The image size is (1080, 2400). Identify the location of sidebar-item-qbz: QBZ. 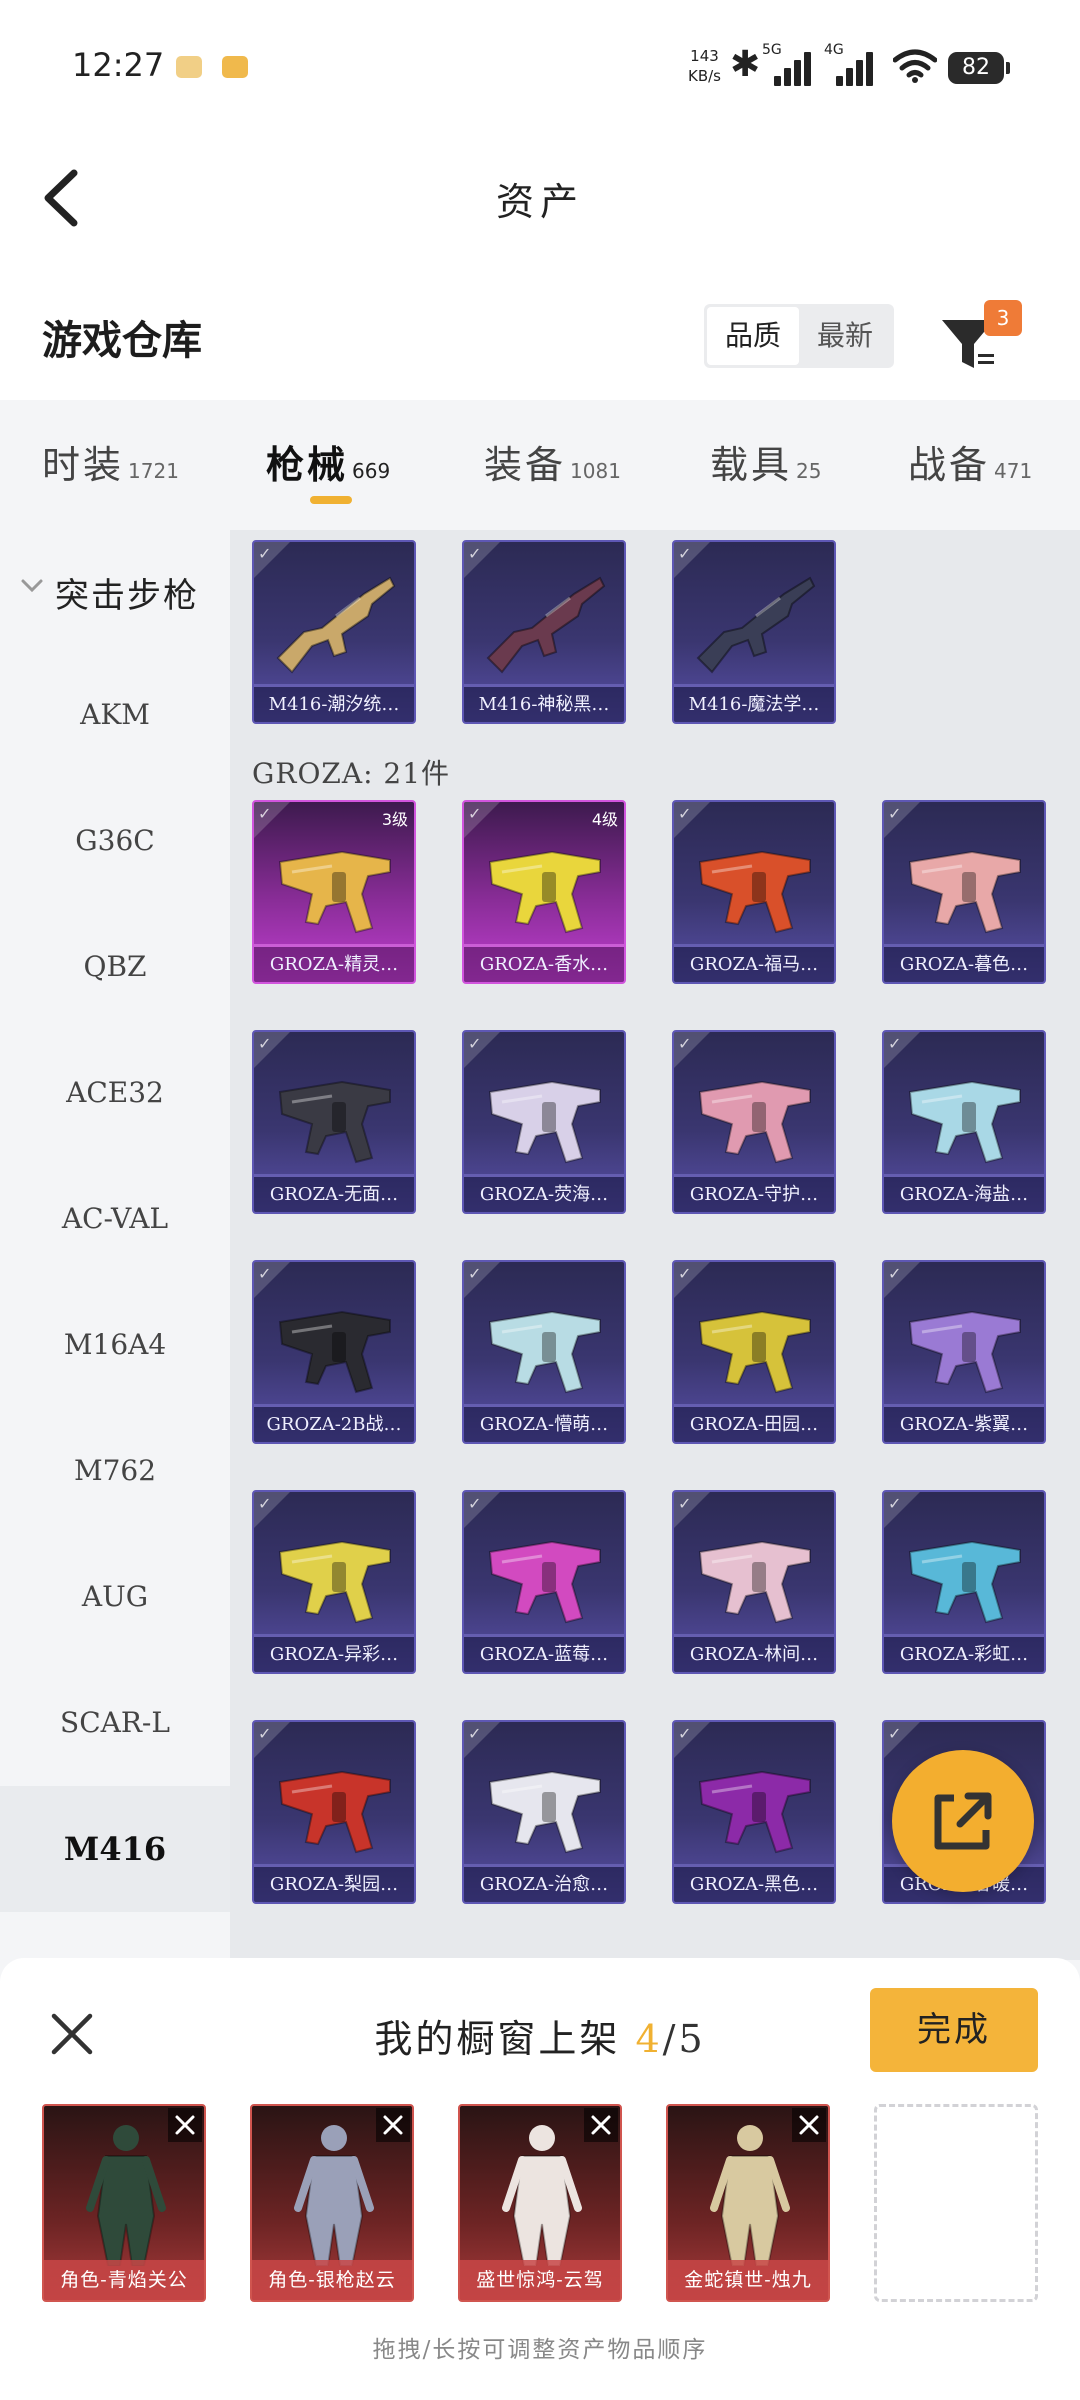
(115, 967).